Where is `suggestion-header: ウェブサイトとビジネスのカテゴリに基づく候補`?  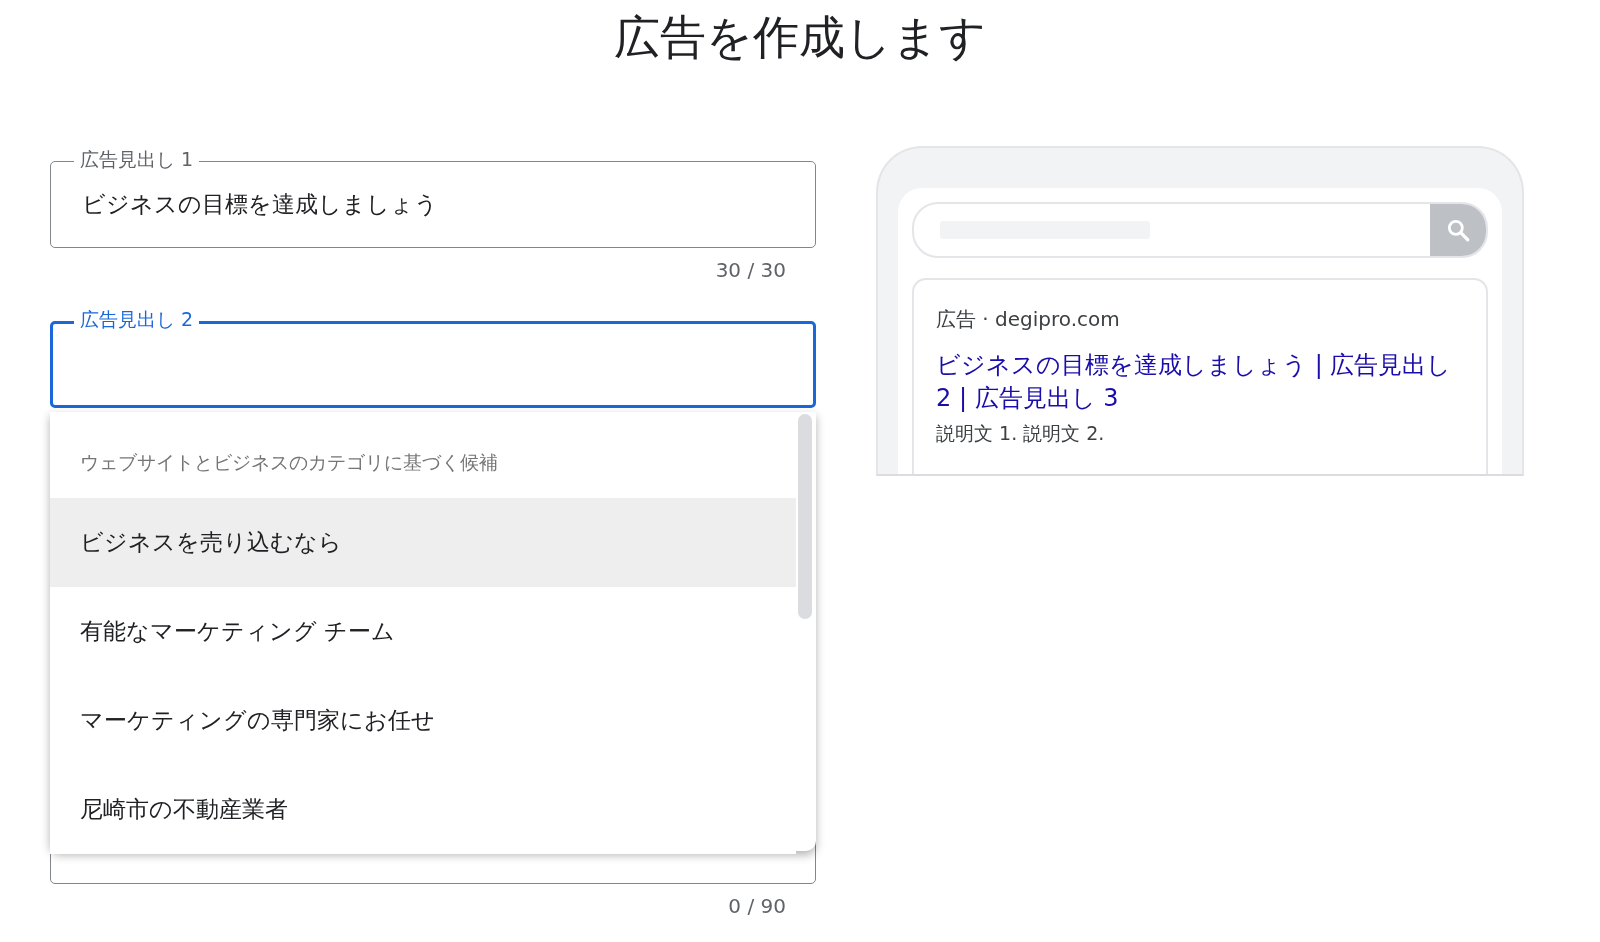 suggestion-header: ウェブサイトとビジネスのカテゴリに基づく候補 is located at coordinates (289, 462).